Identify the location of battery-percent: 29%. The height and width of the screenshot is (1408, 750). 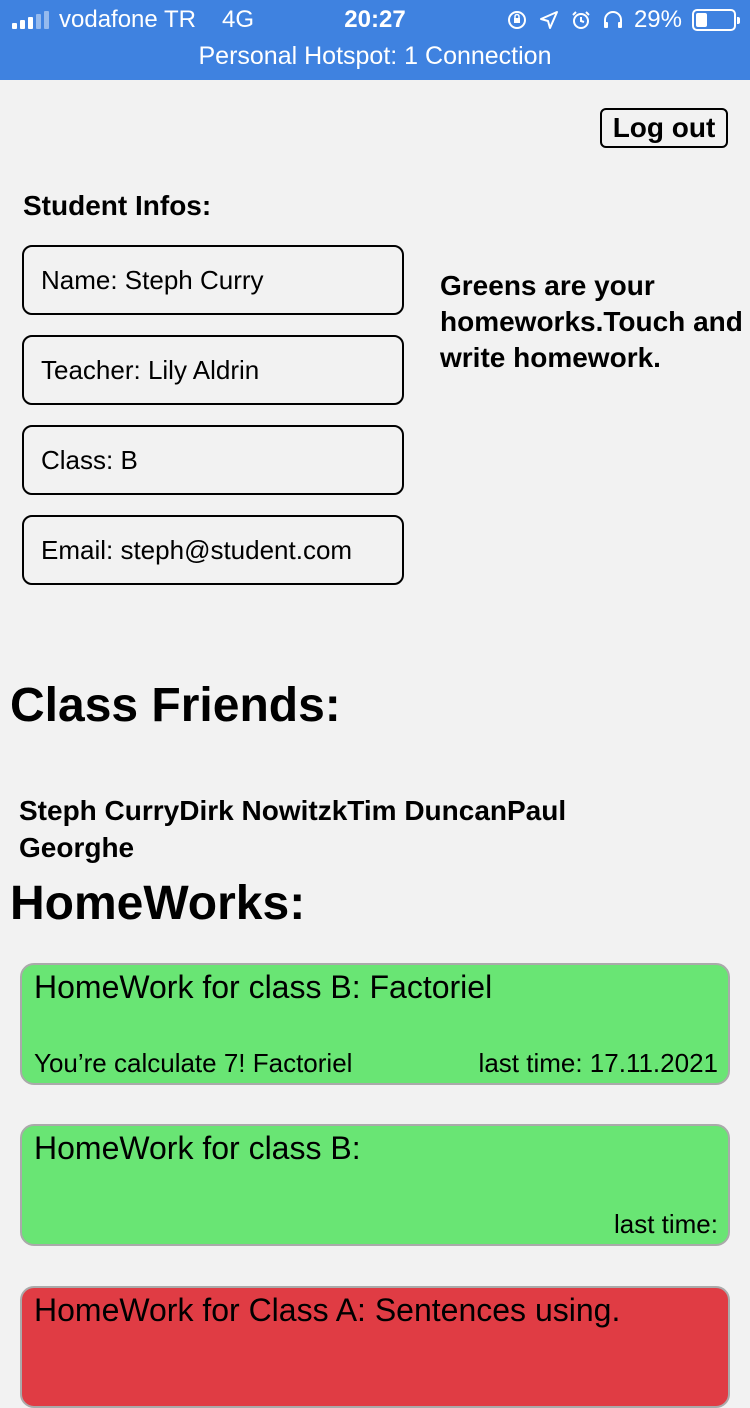
(657, 19).